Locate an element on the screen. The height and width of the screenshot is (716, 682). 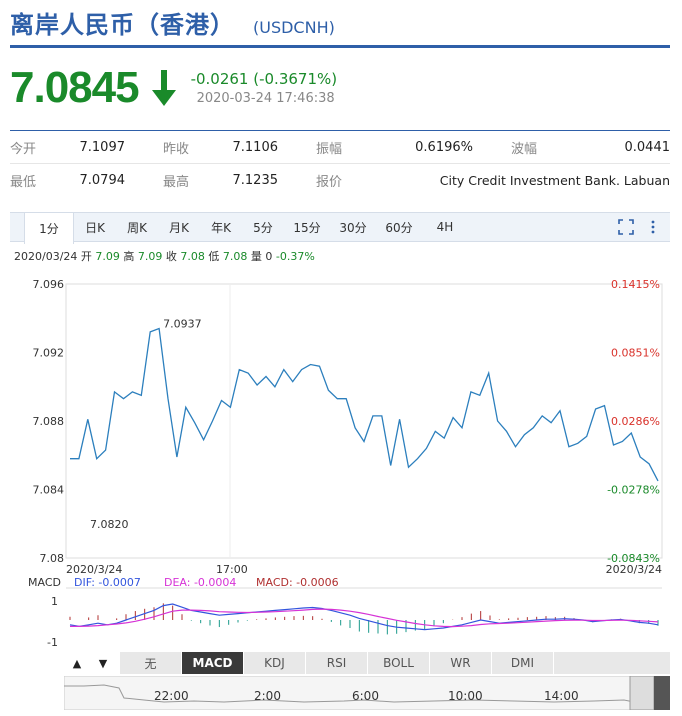
x-label-start: 2020/3/24 is located at coordinates (94, 569).